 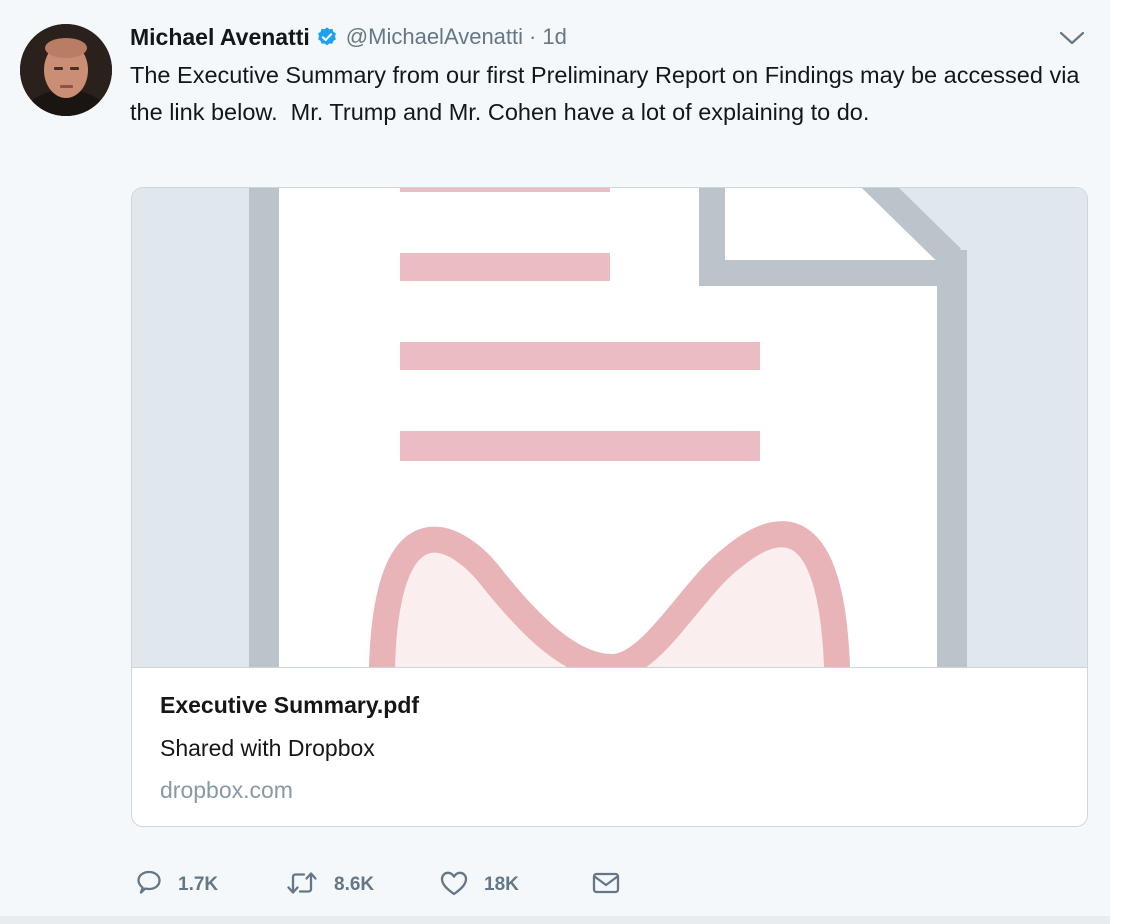 What do you see at coordinates (434, 37) in the screenshot?
I see `author-handle: @MichaelAvenatti` at bounding box center [434, 37].